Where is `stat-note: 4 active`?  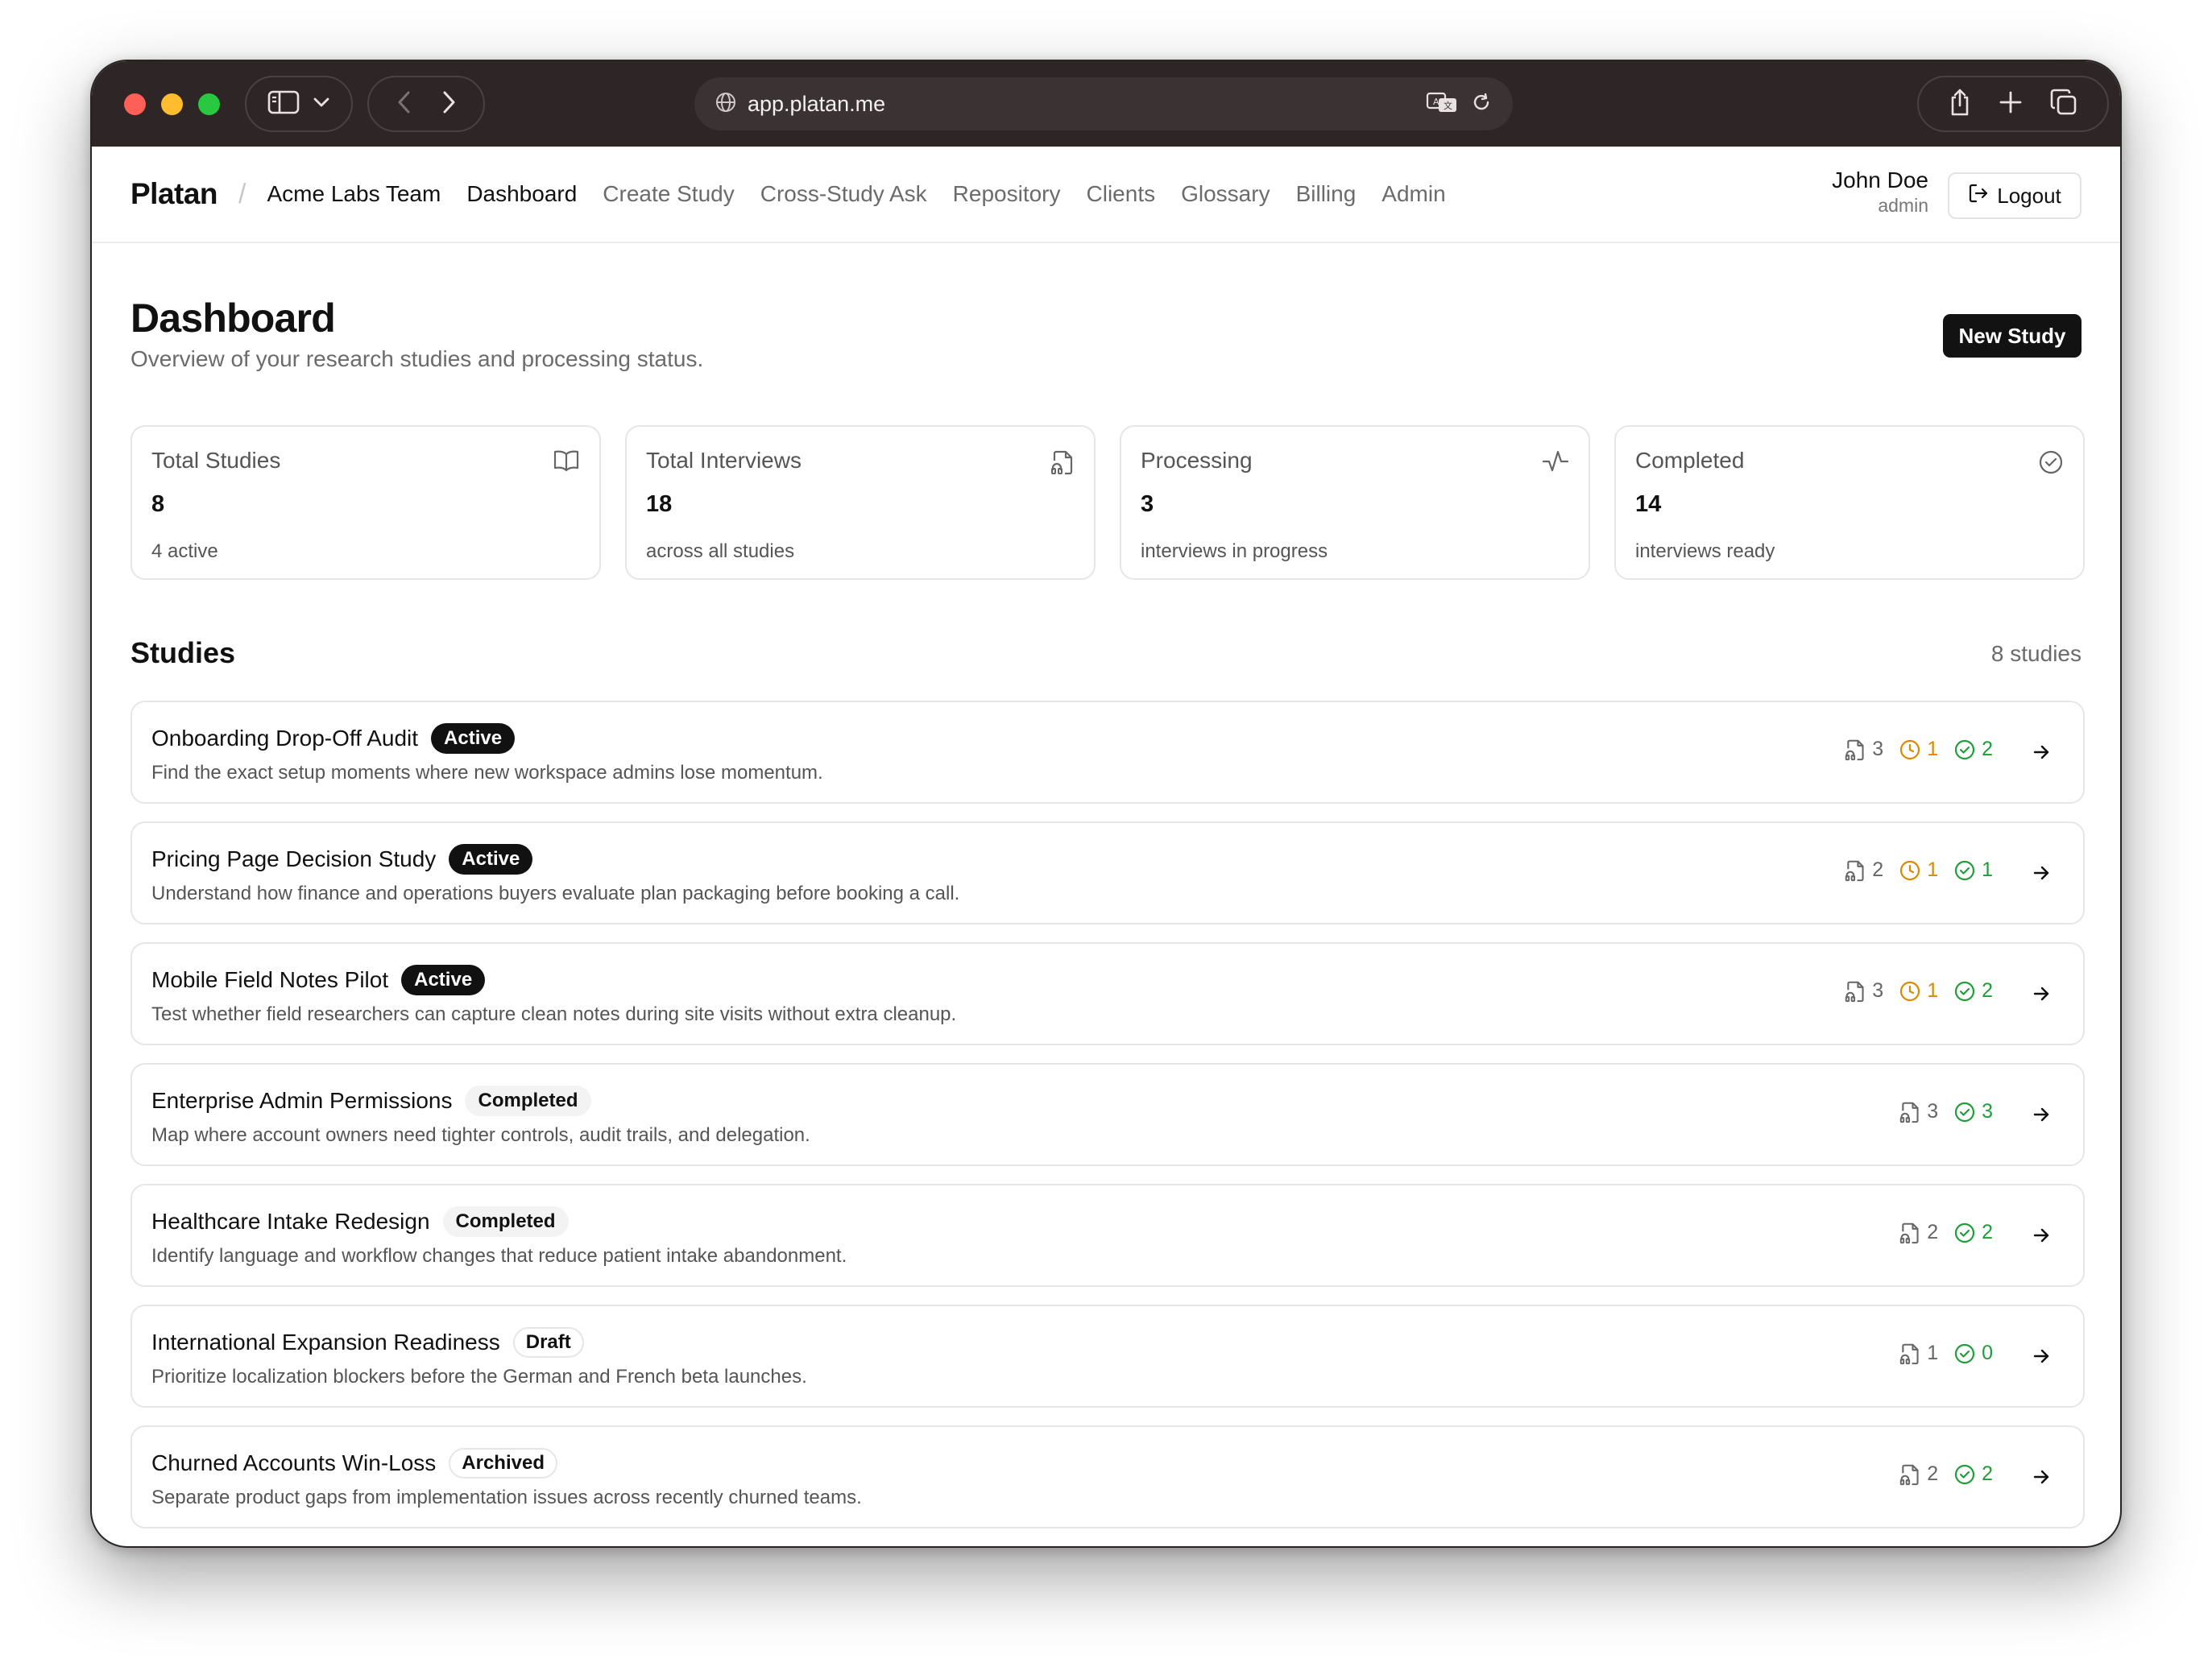
stat-note: 4 active is located at coordinates (184, 551).